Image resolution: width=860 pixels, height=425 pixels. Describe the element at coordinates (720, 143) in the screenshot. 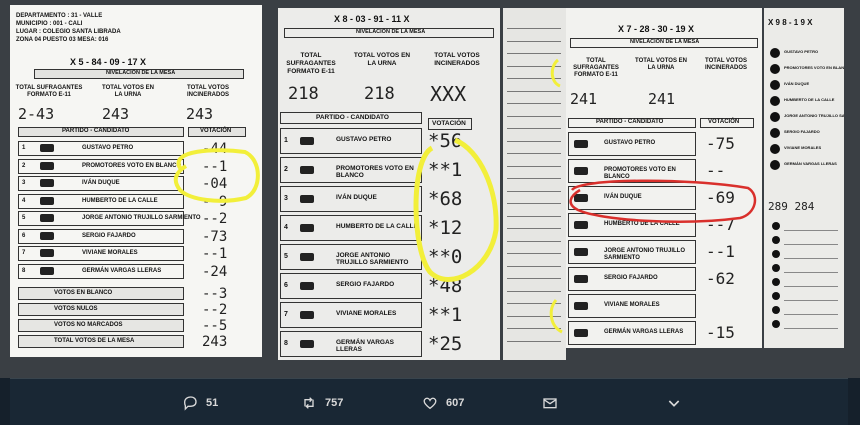

I see `candidate-votes: -75` at that location.